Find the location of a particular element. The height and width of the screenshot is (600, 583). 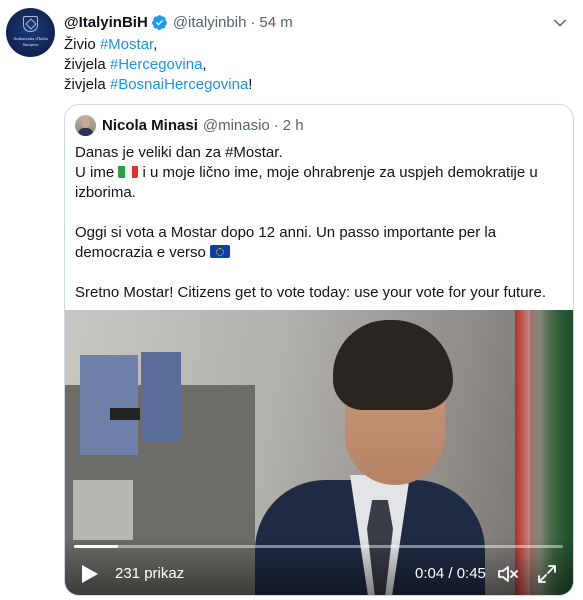

tweet-line: Živio #Mostar, is located at coordinates (158, 45).